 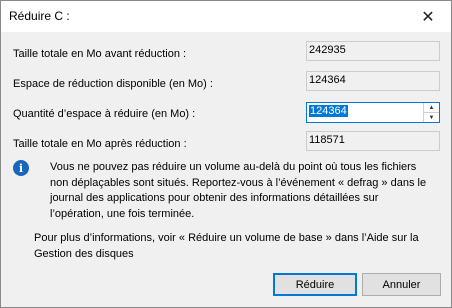 I want to click on stepper-up-button: ▲, so click(x=431, y=108).